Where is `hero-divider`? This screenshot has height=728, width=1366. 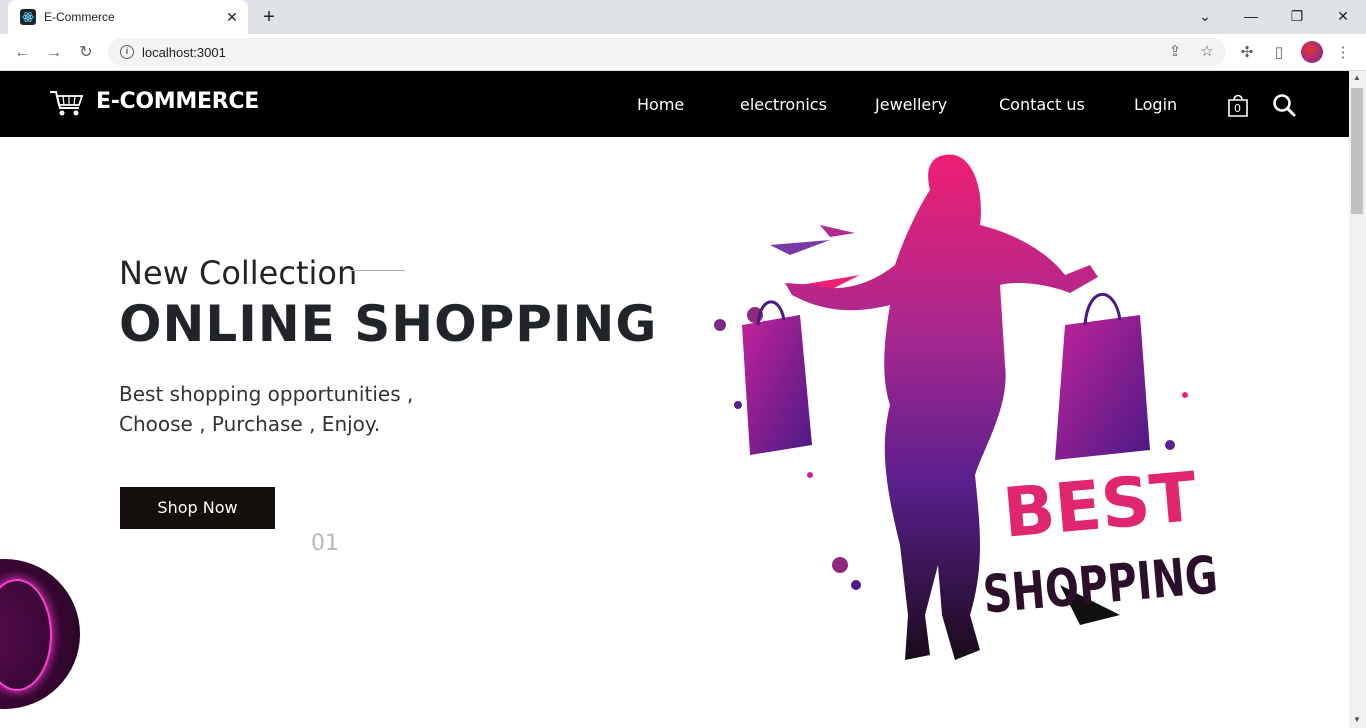
hero-divider is located at coordinates (378, 270).